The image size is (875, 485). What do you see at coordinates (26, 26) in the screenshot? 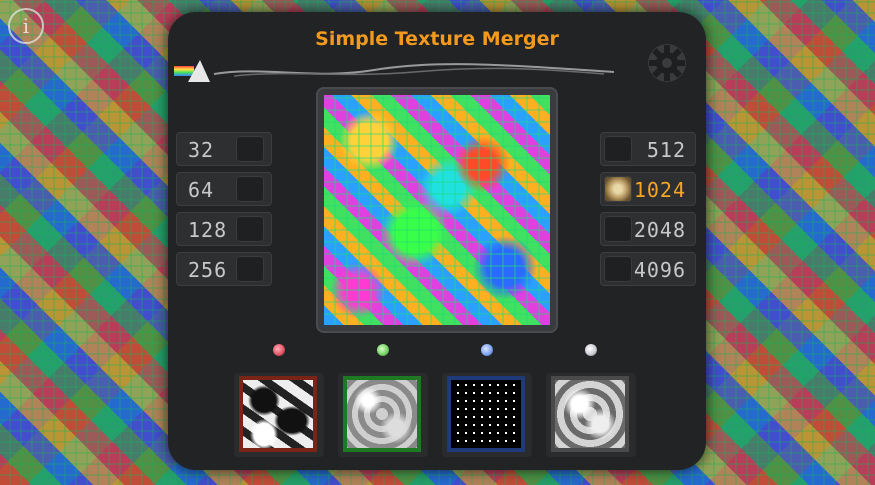
I see `info-icon: i` at bounding box center [26, 26].